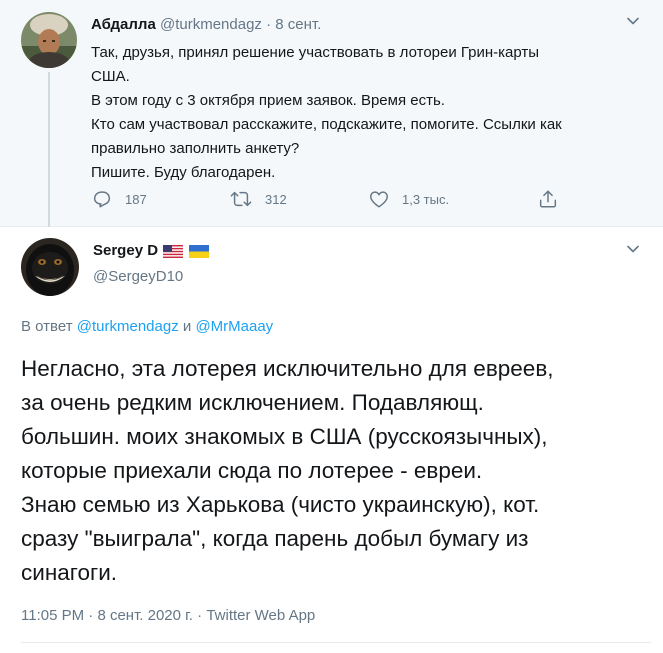  I want to click on author-name: Абдалла, so click(123, 24).